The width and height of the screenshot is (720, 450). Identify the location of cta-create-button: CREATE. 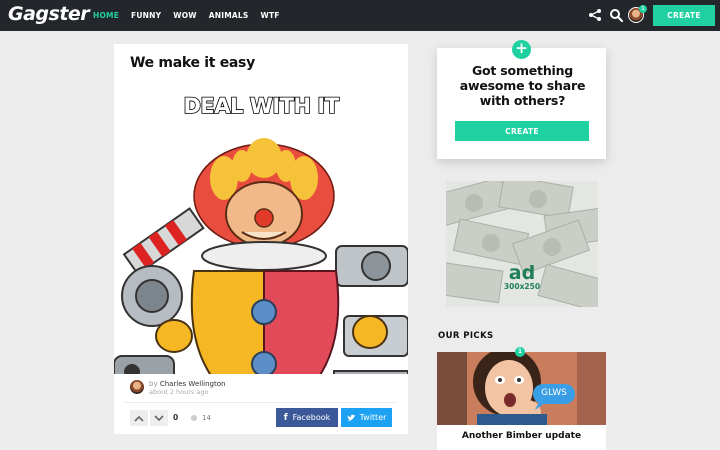
(522, 131).